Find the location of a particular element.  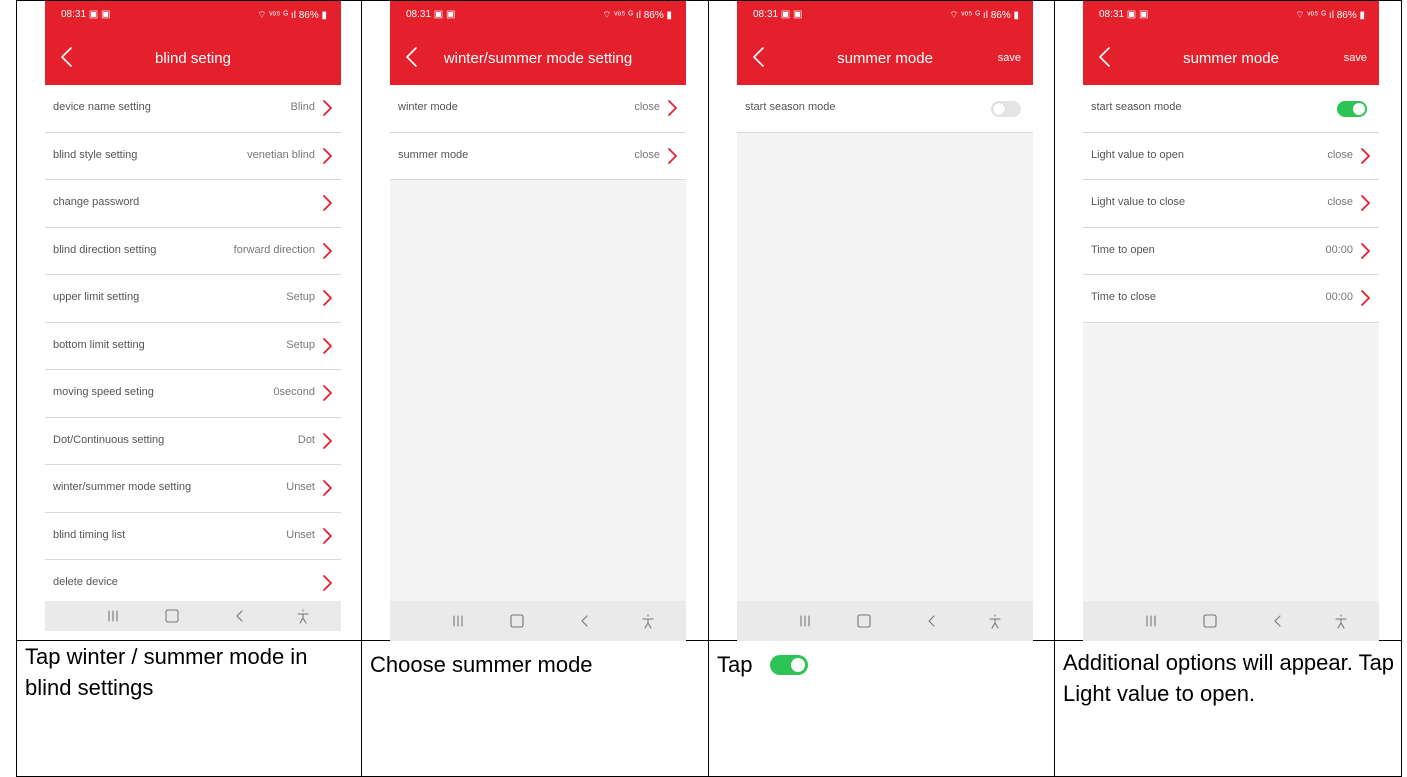

settings-row: blind timing list Unset is located at coordinates (193, 536).